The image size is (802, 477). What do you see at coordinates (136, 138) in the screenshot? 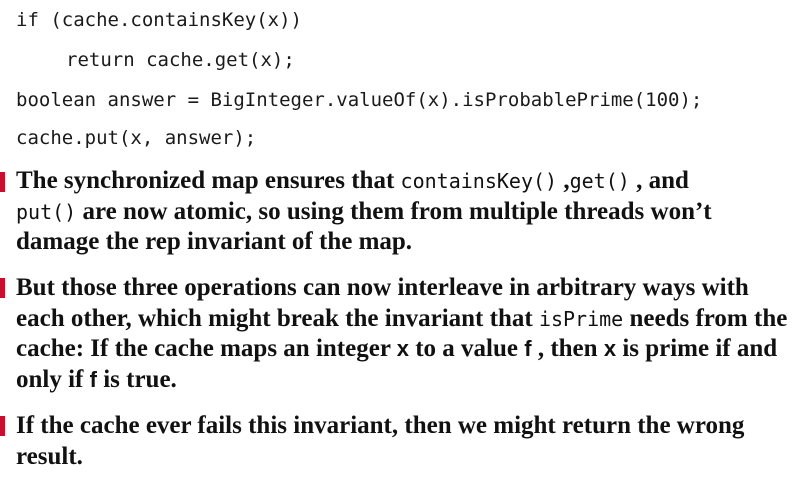
I see `code-line-cache-put: cache.put(x, answer);` at bounding box center [136, 138].